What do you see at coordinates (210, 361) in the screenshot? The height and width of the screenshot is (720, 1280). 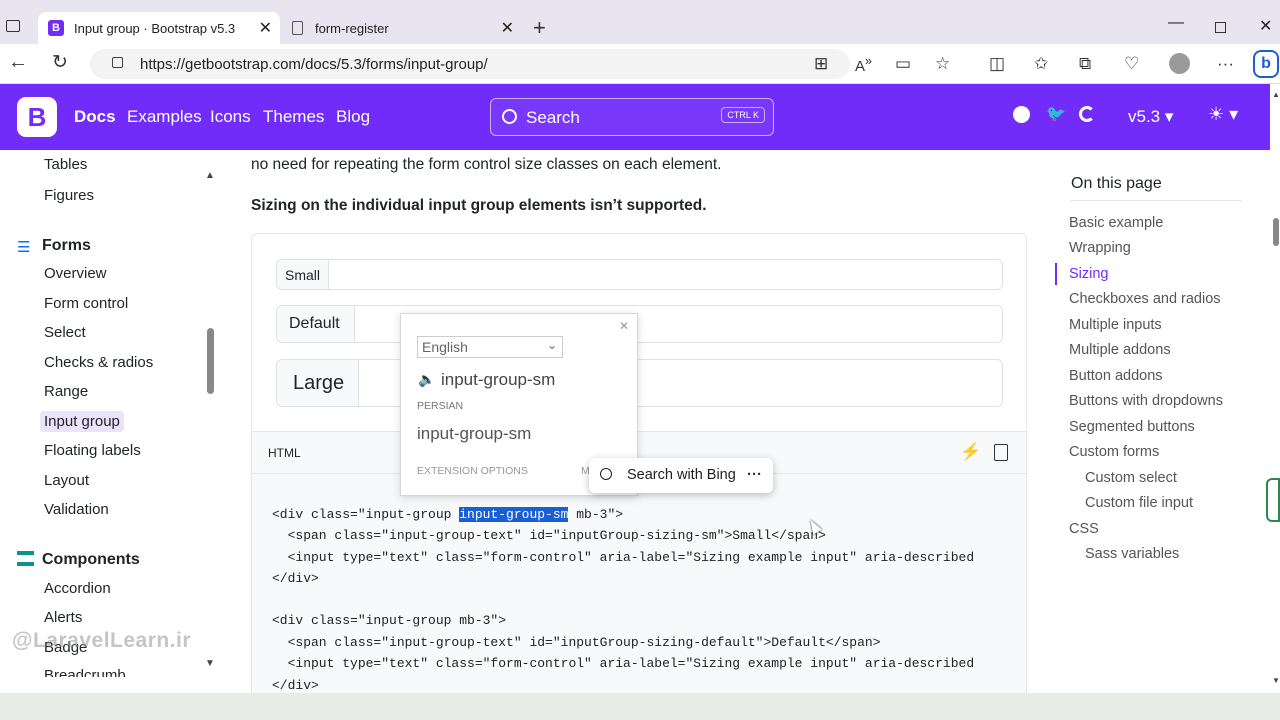 I see `sidebar-scrollbar-thumb` at bounding box center [210, 361].